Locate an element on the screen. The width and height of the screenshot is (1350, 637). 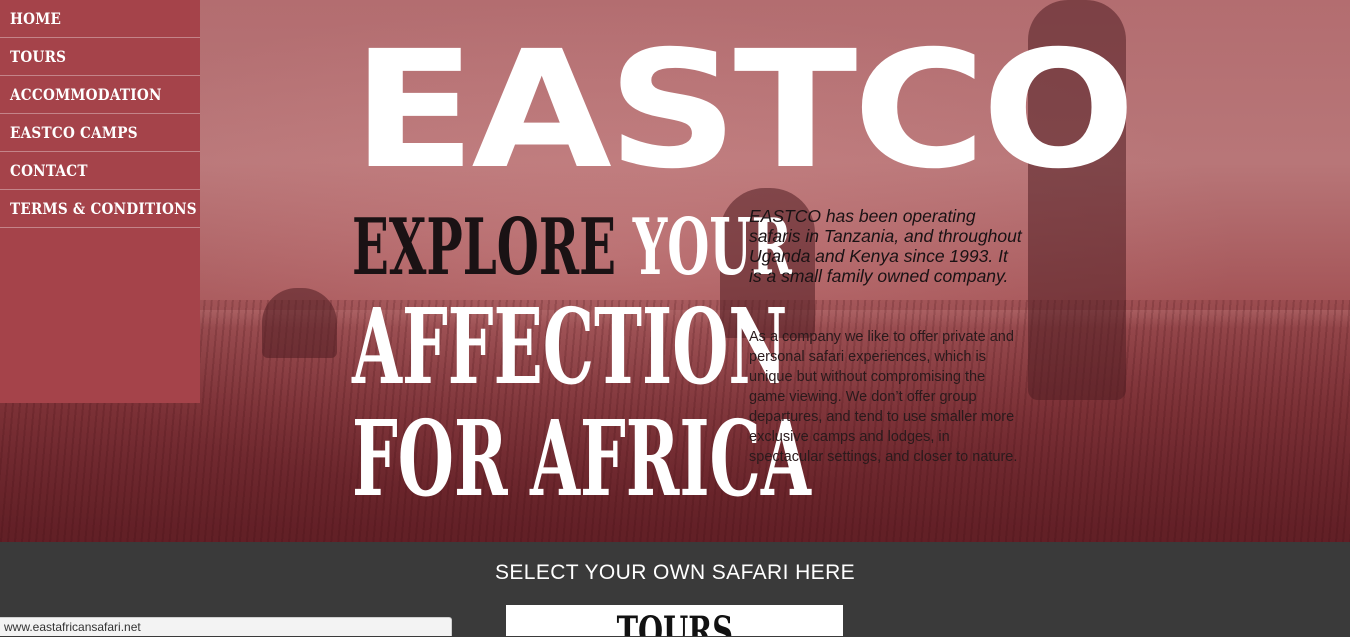
tagline-explore: EXPLORE is located at coordinates (484, 247).